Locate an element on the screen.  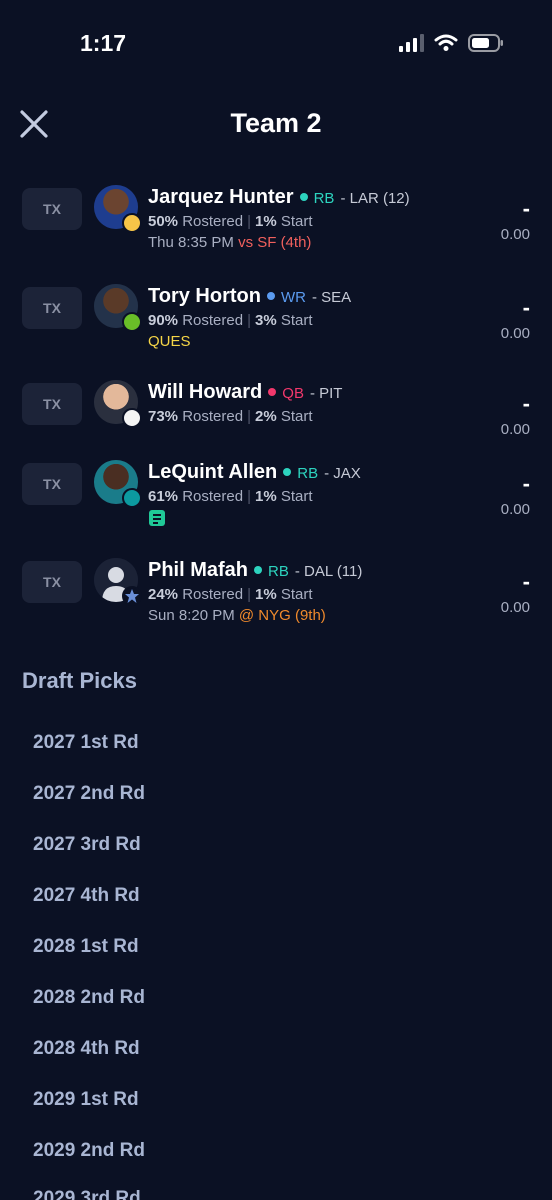
player-name: Phil Mafah is located at coordinates (198, 570).